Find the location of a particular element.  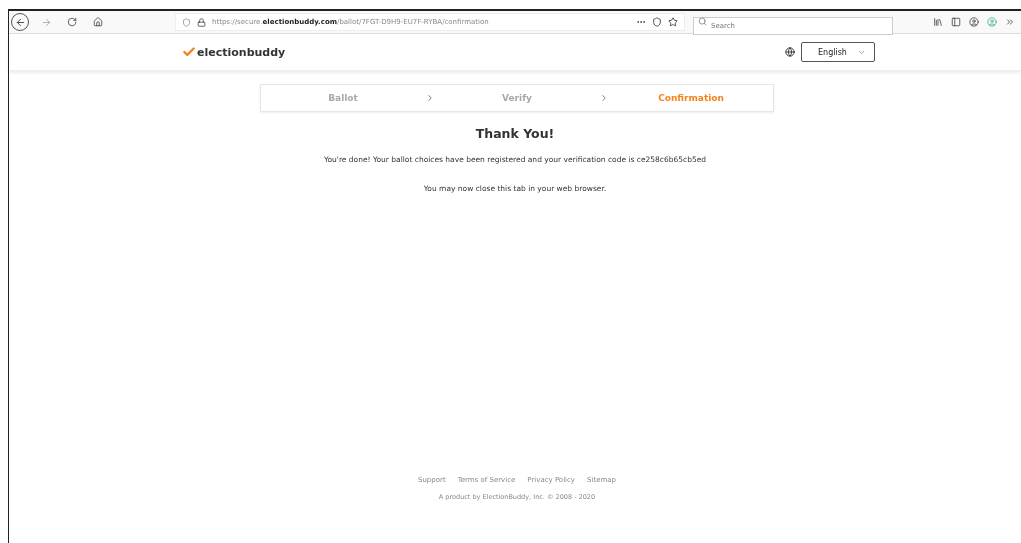

home-icon is located at coordinates (98, 22).